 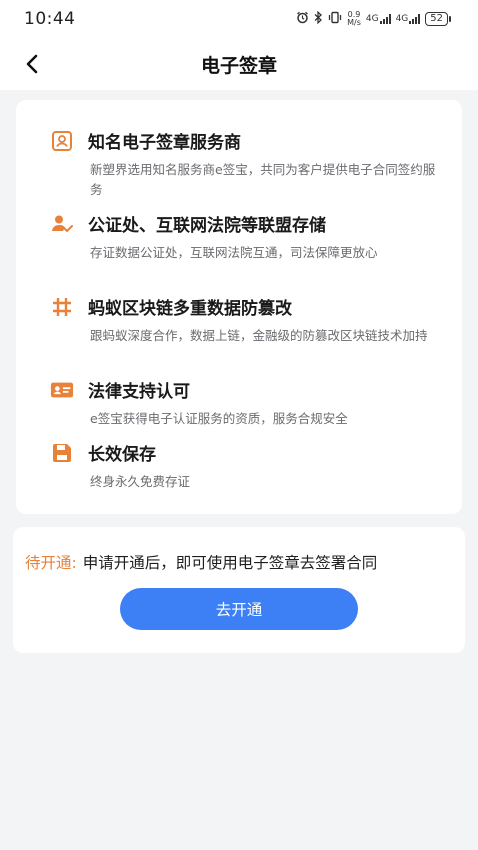 What do you see at coordinates (354, 18) in the screenshot?
I see `net-speed: 0.9 M/s` at bounding box center [354, 18].